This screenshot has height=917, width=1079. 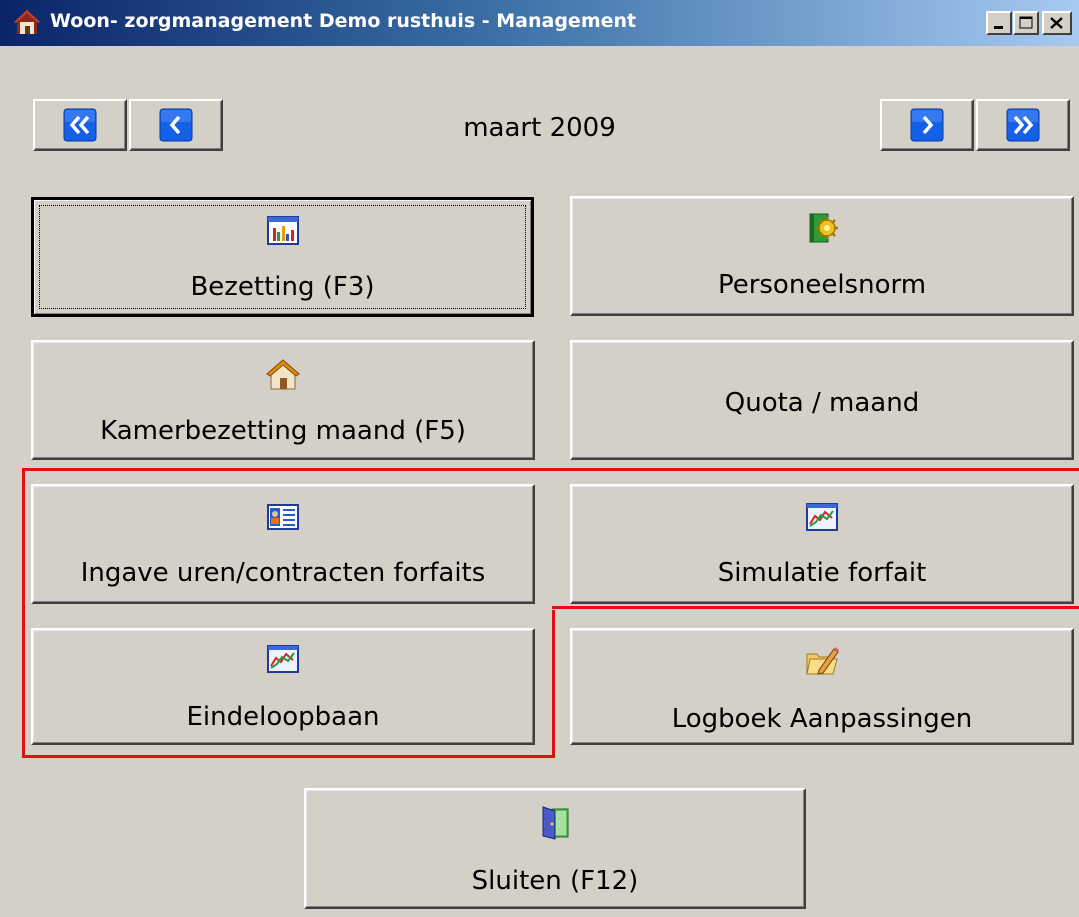 I want to click on personeelsnorm-button: Personeelsnorm, so click(x=822, y=256).